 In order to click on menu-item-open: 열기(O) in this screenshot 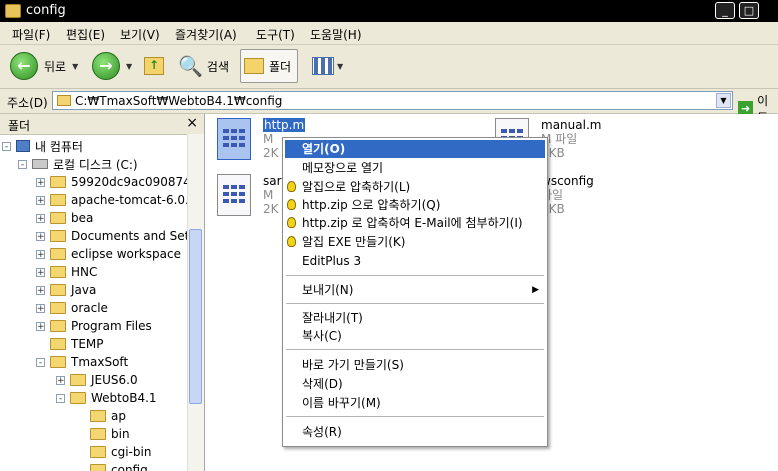, I will do `click(415, 149)`.